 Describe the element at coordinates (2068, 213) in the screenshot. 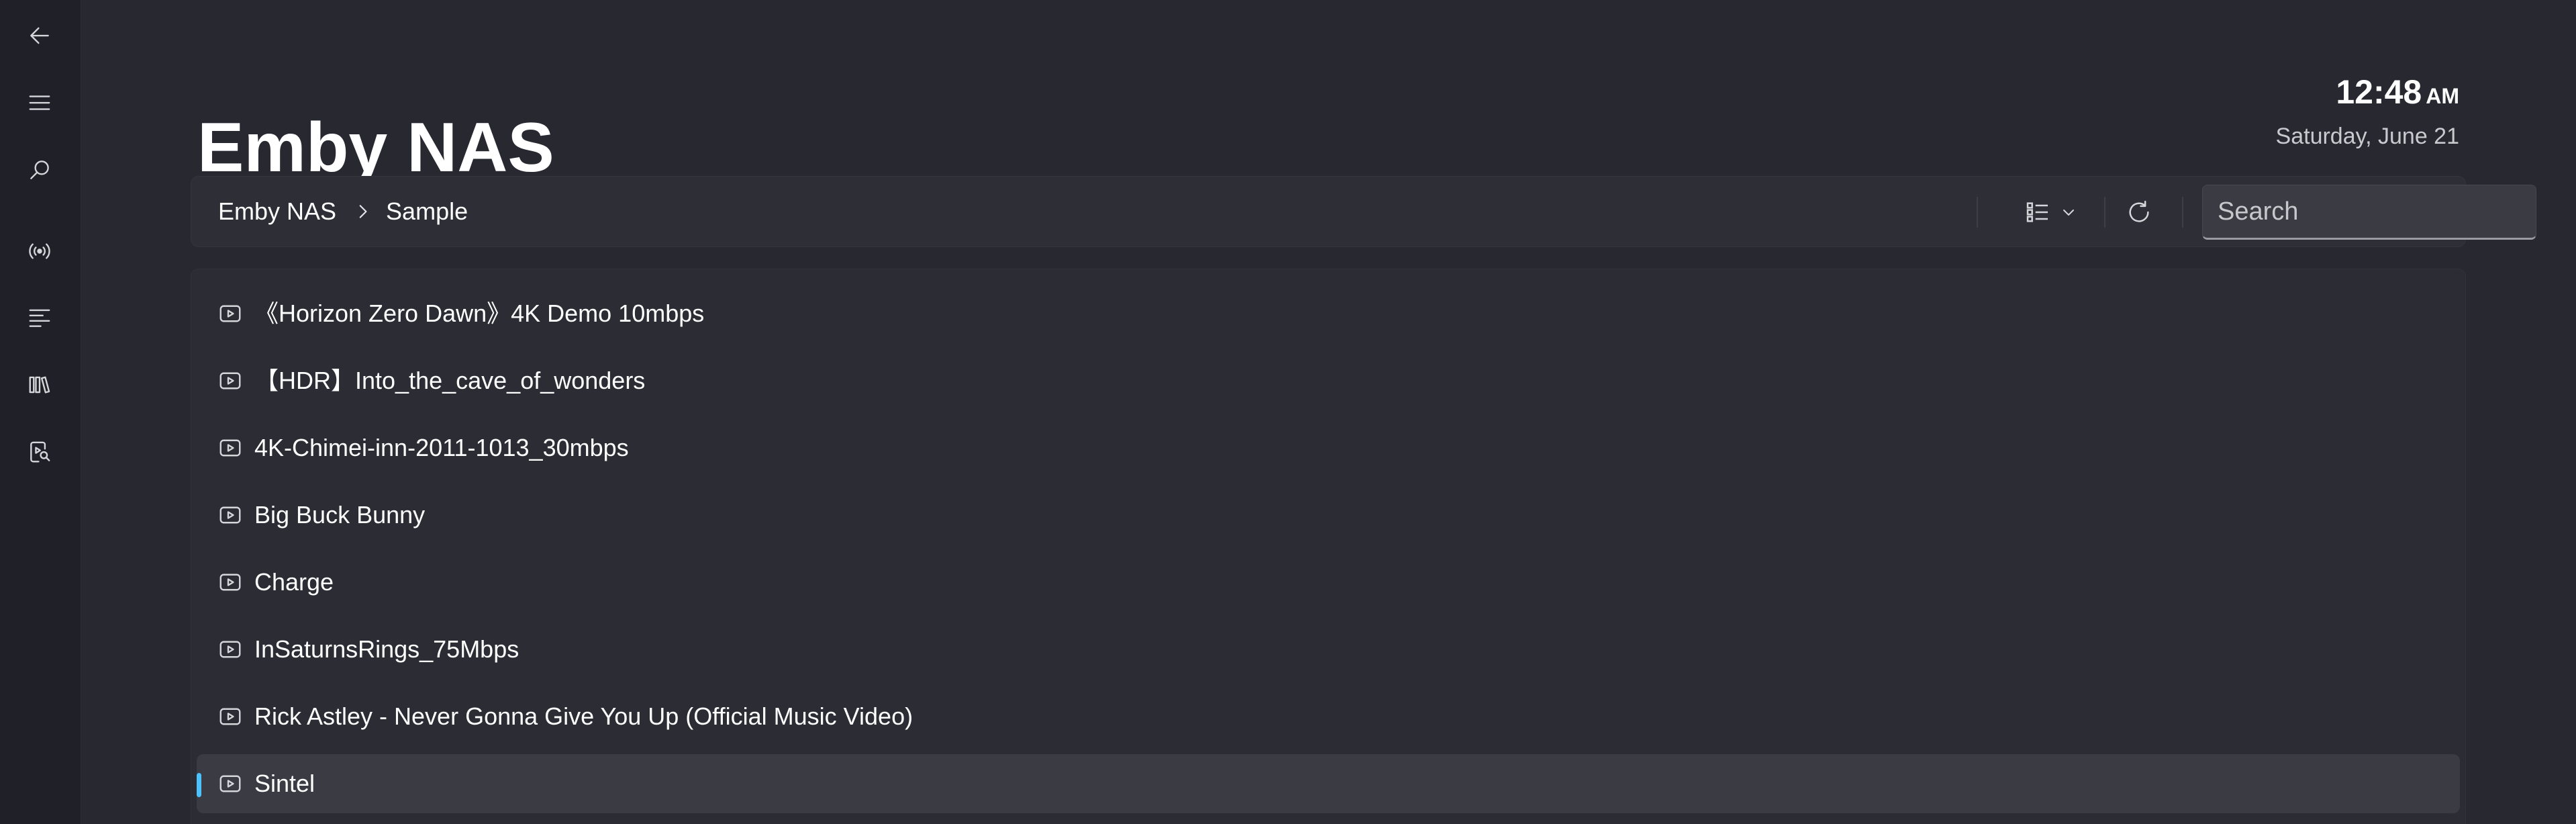

I see `chevron-down-icon` at that location.